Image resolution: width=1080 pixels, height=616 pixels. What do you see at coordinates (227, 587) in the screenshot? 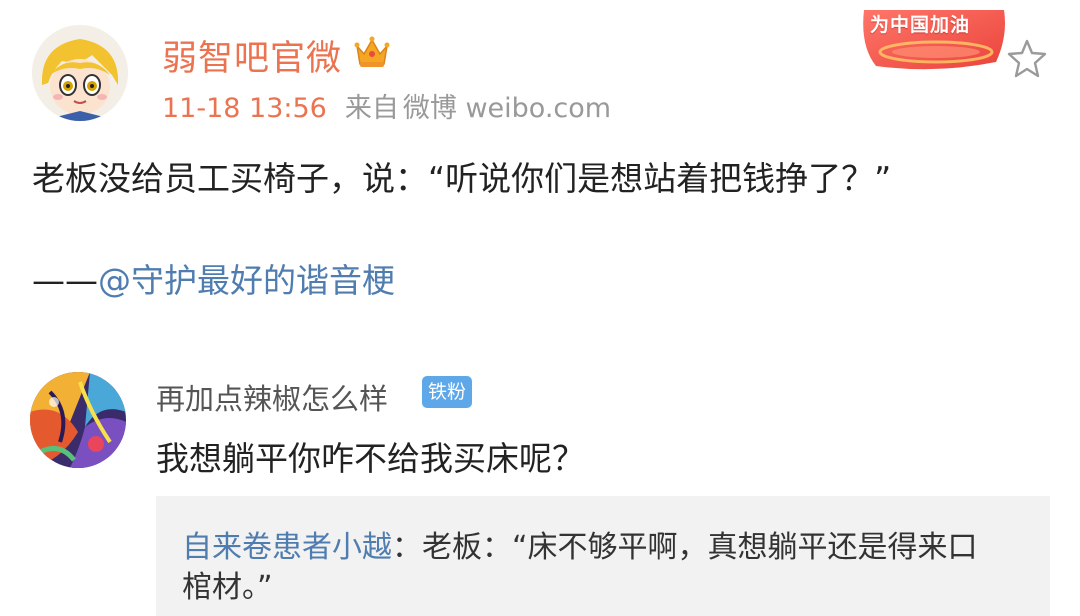
I see `reply-text-2: 棺材。”` at bounding box center [227, 587].